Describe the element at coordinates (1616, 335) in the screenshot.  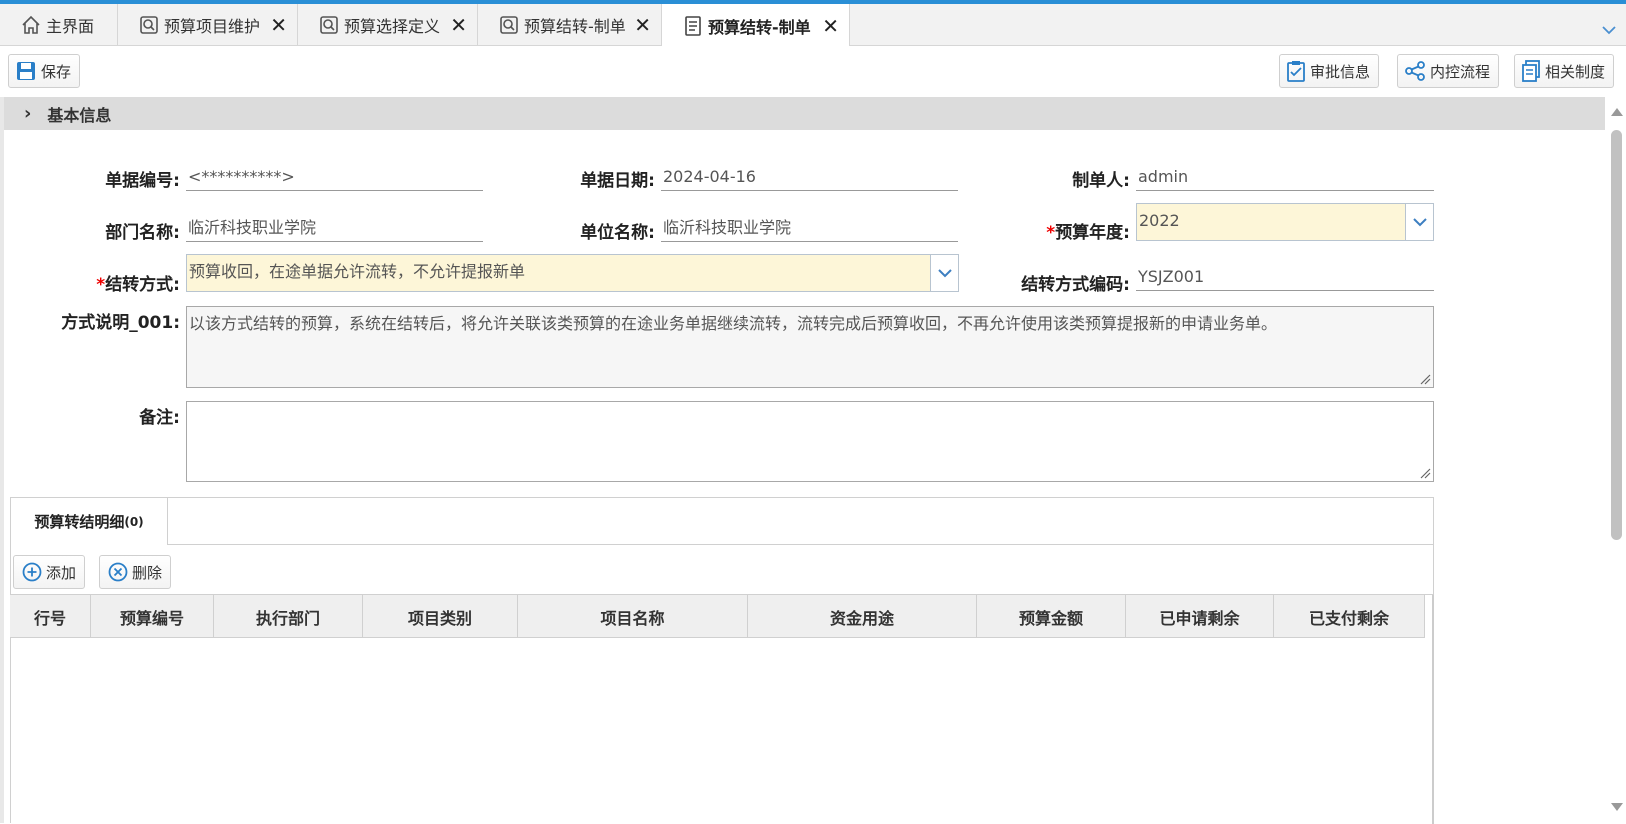
I see `scrollbar-thumb` at that location.